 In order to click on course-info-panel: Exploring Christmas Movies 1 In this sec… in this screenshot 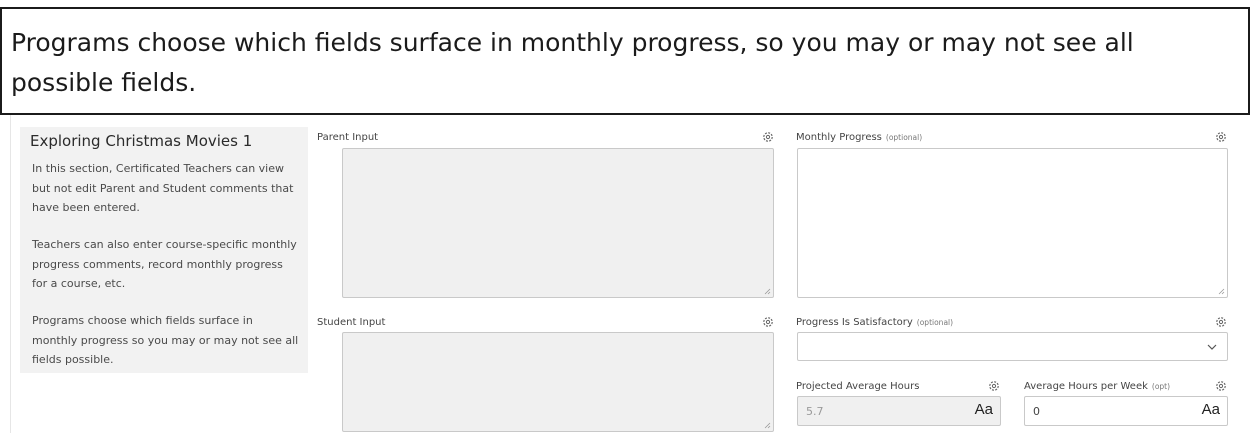, I will do `click(164, 250)`.